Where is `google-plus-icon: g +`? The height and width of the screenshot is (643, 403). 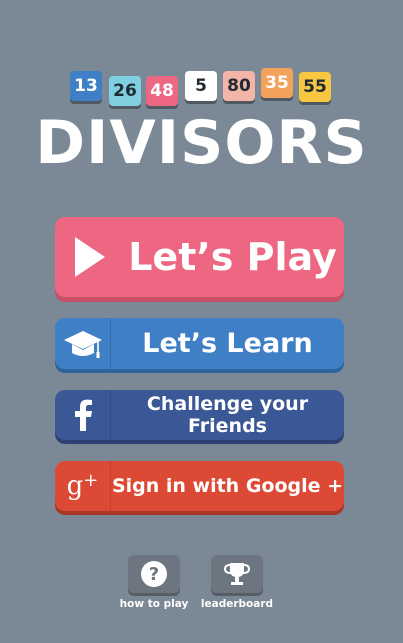 google-plus-icon: g + is located at coordinates (82, 486).